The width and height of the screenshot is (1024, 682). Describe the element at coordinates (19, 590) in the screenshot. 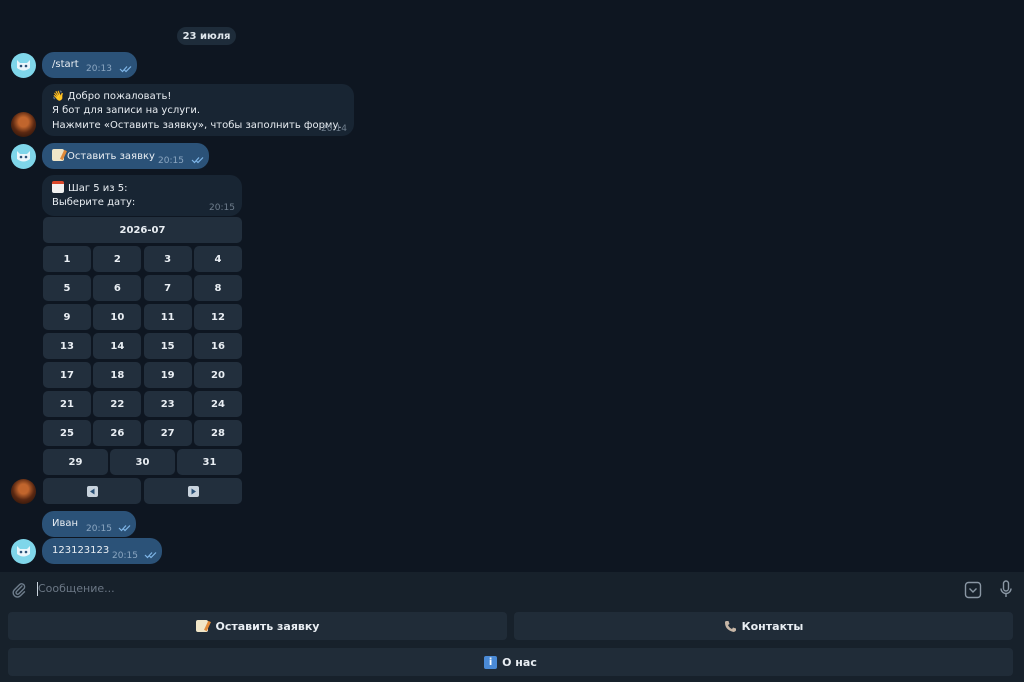

I see `paperclip-icon` at that location.